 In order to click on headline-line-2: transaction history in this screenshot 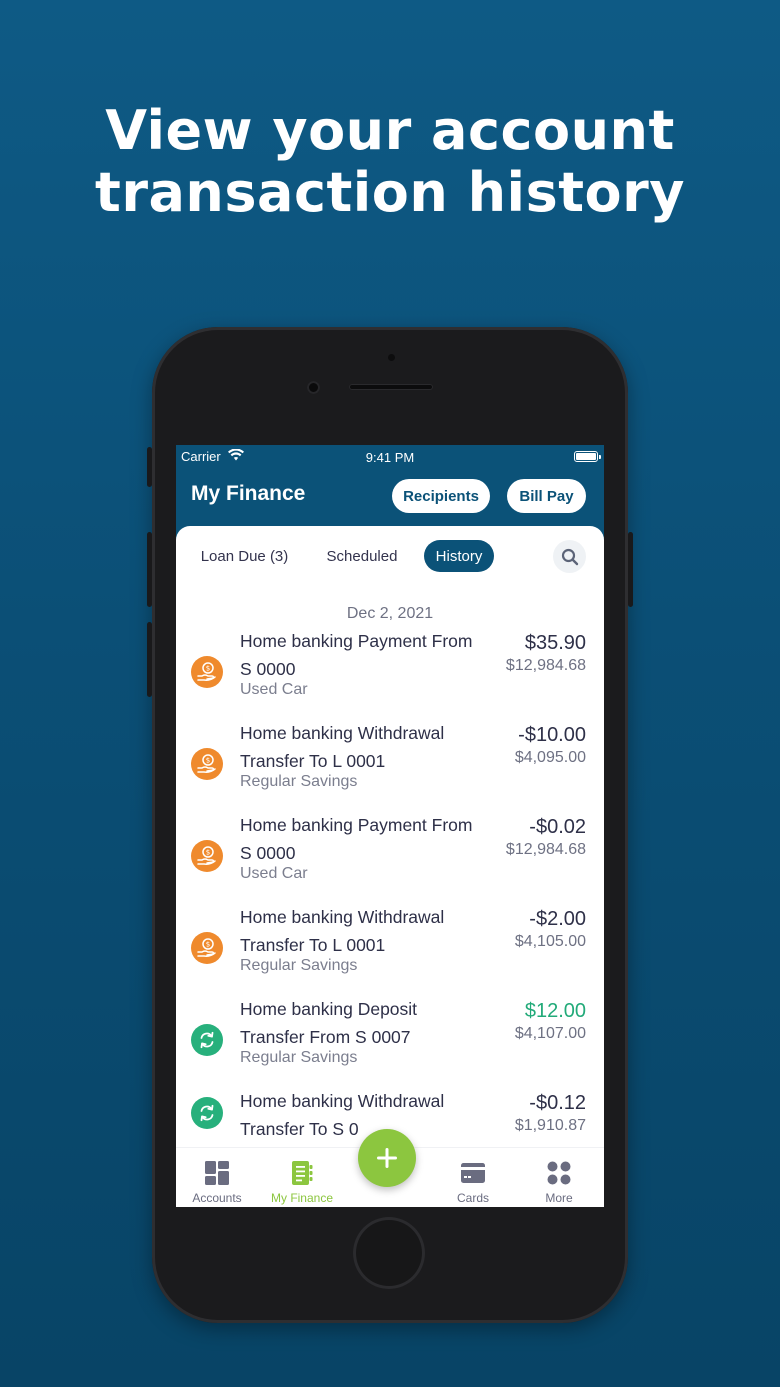, I will do `click(390, 192)`.